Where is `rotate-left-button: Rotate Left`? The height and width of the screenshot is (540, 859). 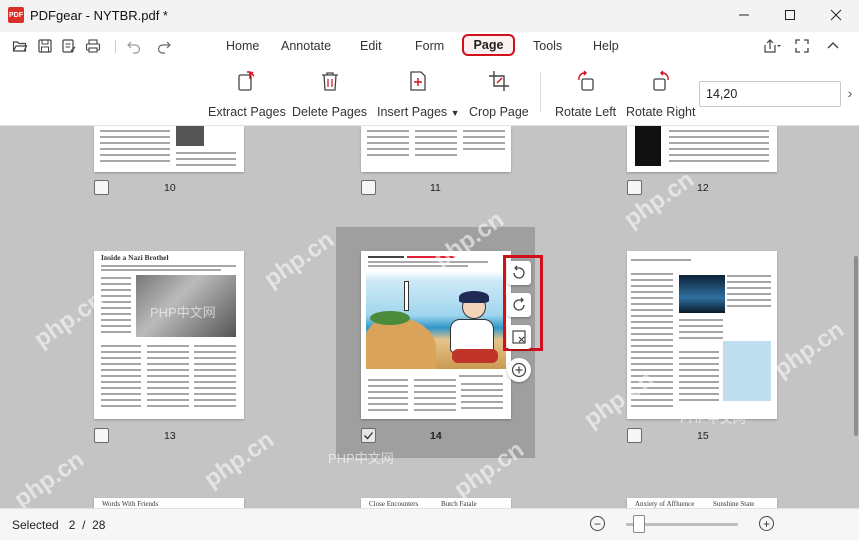 rotate-left-button: Rotate Left is located at coordinates (585, 94).